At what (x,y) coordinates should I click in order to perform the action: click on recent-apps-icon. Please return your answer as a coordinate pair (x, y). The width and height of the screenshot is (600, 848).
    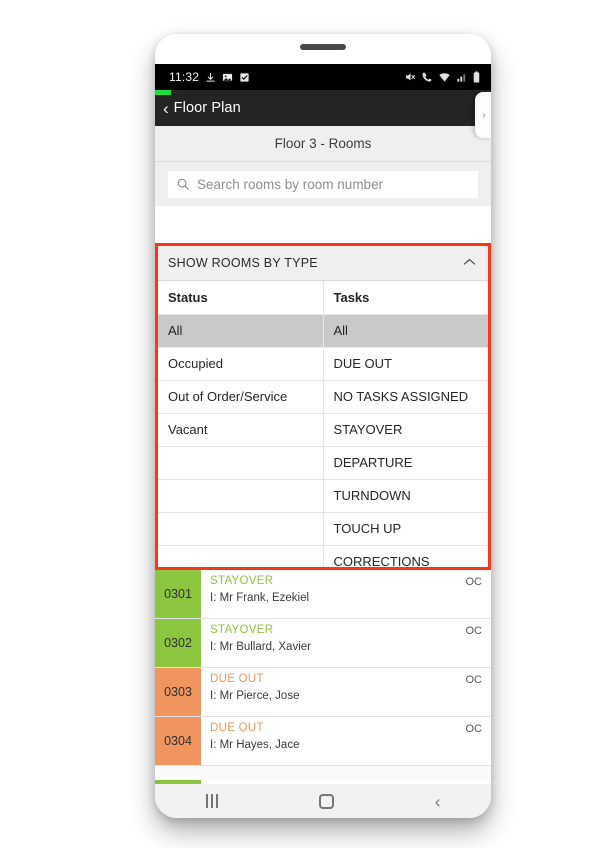
    Looking at the image, I should click on (211, 801).